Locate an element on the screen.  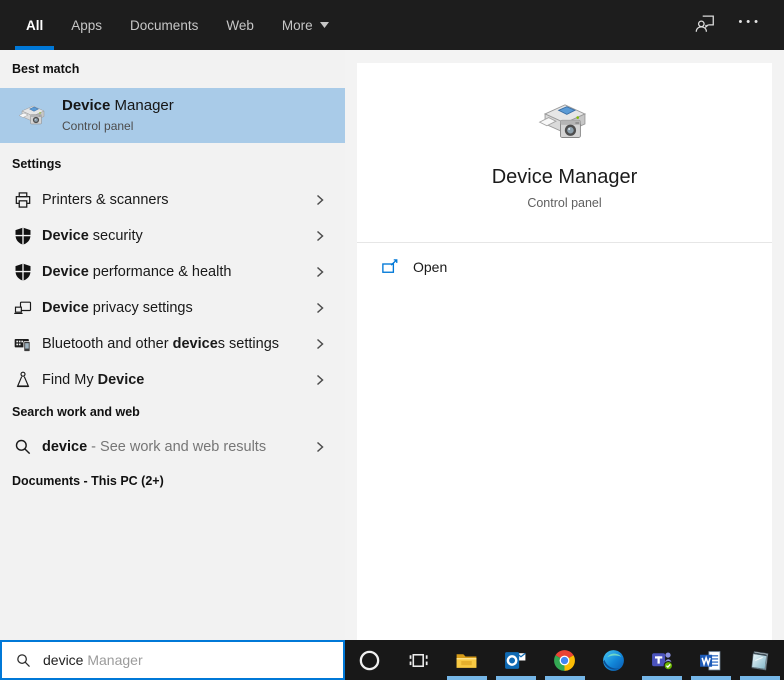
result-item-web-search: device - See work and web results is located at coordinates (172, 447).